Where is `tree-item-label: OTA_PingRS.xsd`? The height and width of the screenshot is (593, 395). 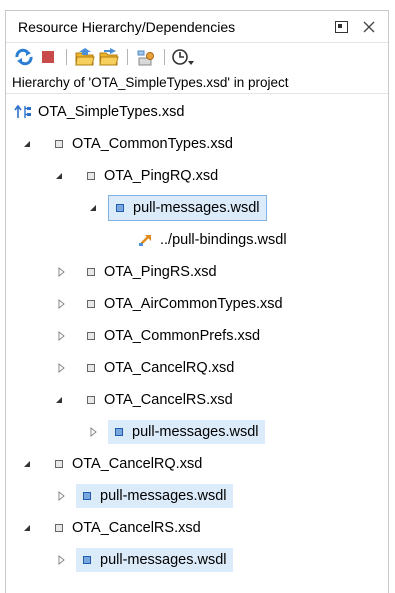 tree-item-label: OTA_PingRS.xsd is located at coordinates (160, 272).